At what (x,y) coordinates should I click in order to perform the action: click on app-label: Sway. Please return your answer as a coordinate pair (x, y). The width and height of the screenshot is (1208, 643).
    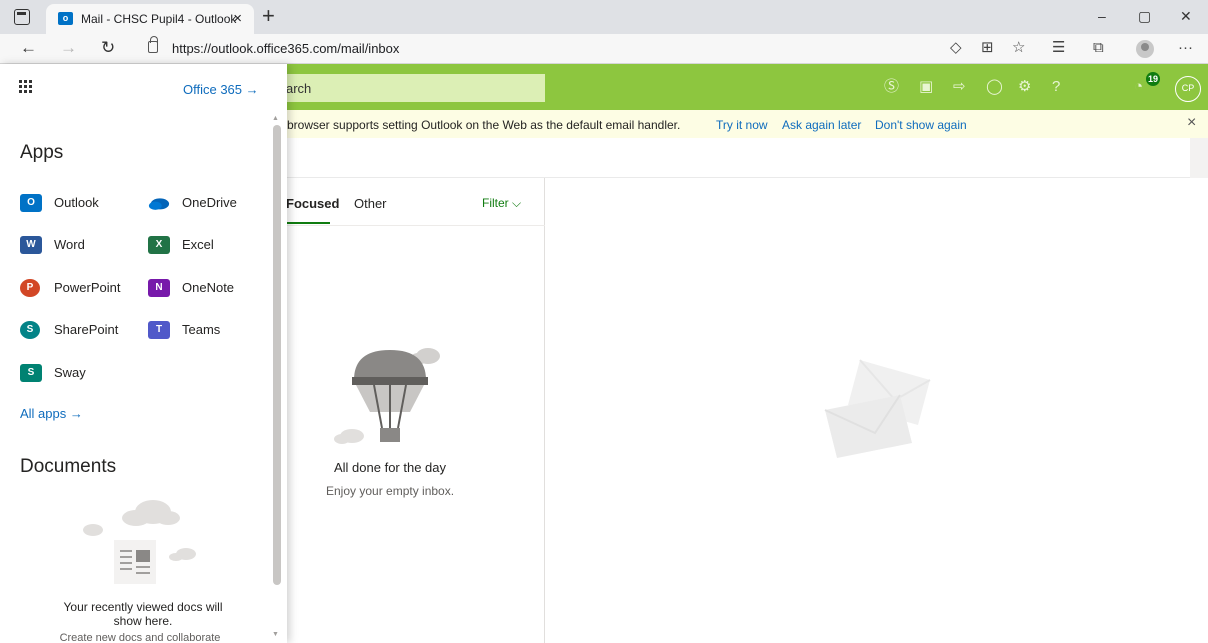
    Looking at the image, I should click on (70, 372).